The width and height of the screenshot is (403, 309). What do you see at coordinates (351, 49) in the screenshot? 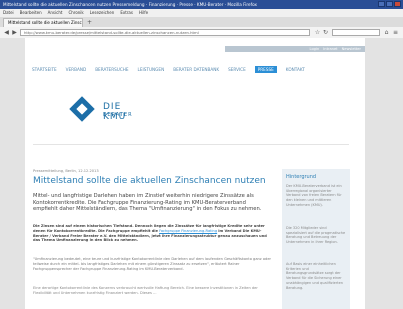
I see `newsletter-link: Newsletter` at bounding box center [351, 49].